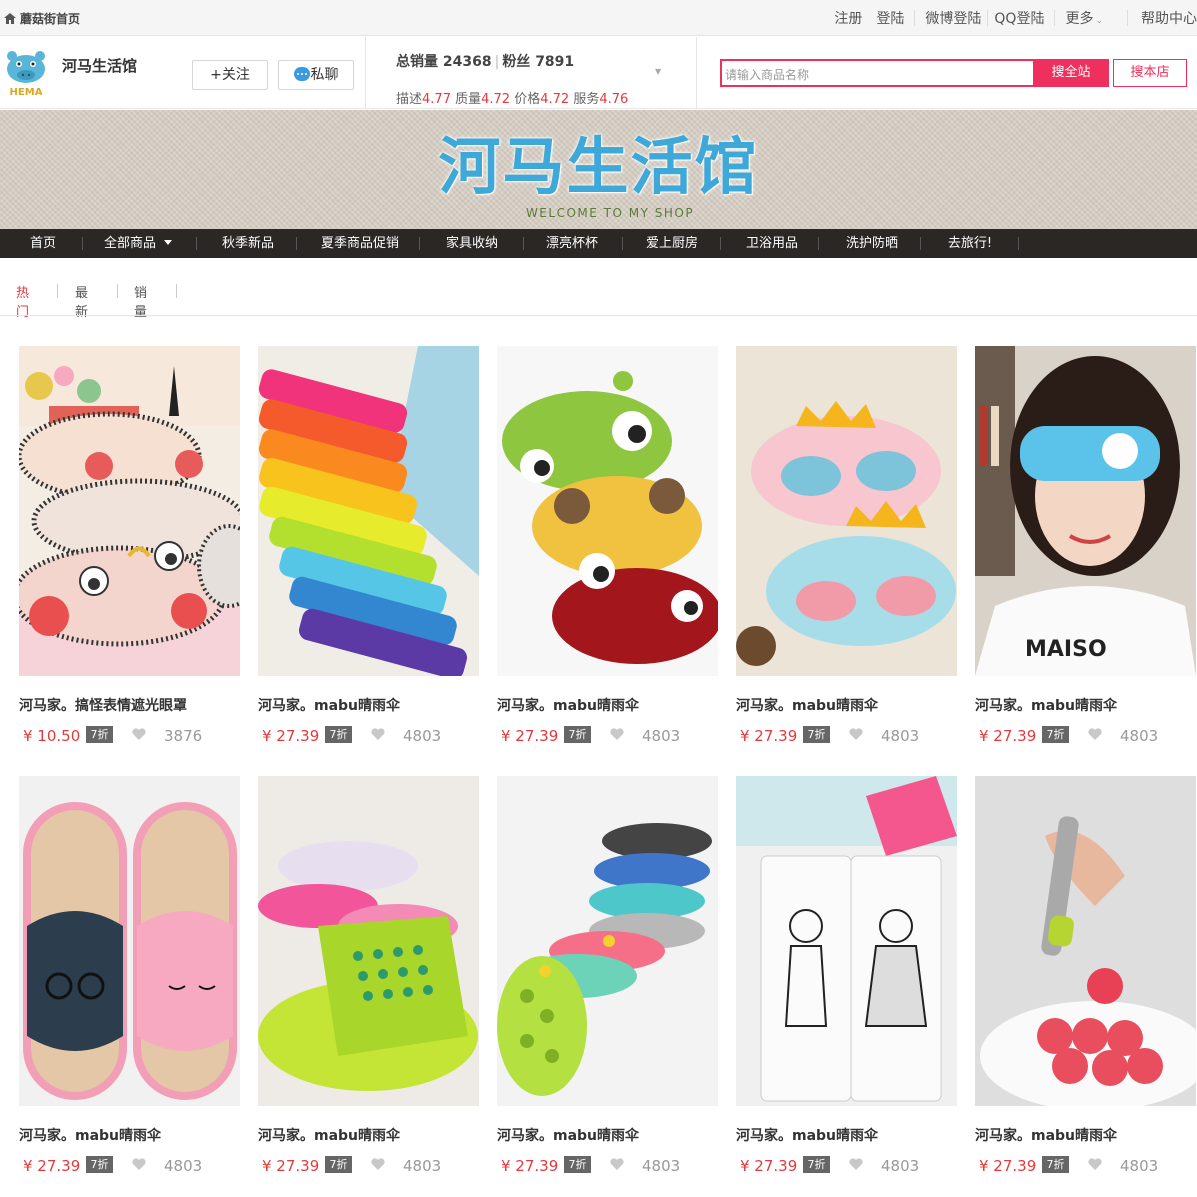 The image size is (1197, 1197). What do you see at coordinates (970, 243) in the screenshot?
I see `nav-item-travel: 去旅行!` at bounding box center [970, 243].